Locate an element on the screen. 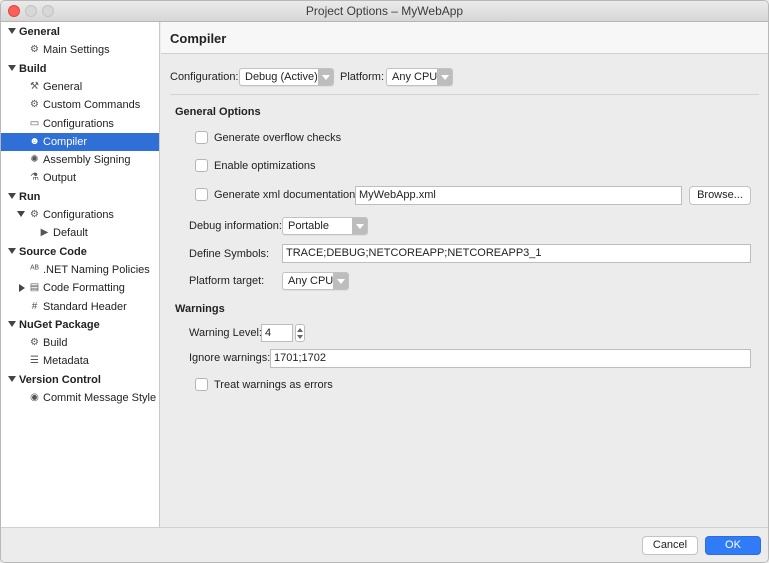 The width and height of the screenshot is (769, 563). document-icon: ▤ is located at coordinates (34, 288).